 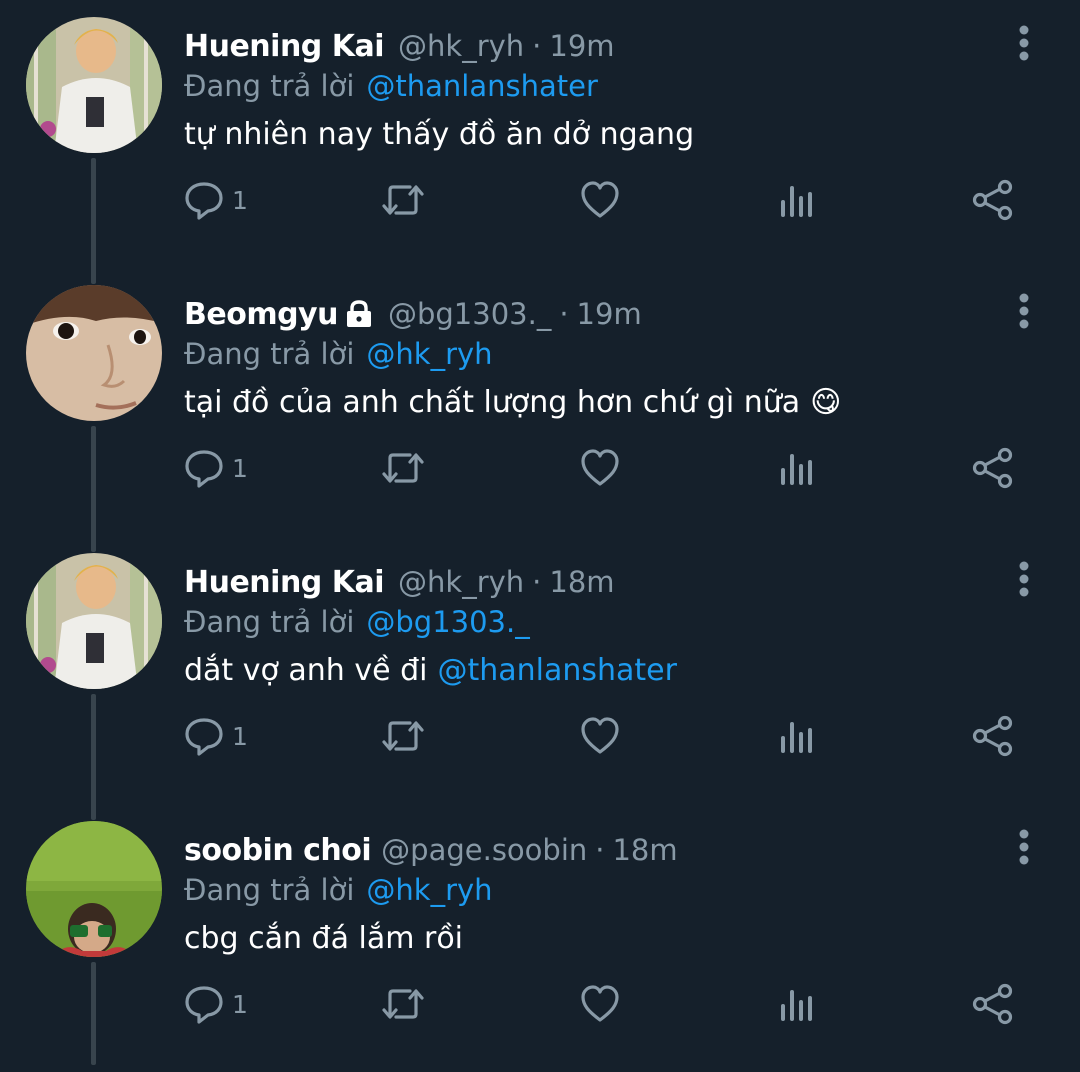 I want to click on tweet-body: dắt vợ anh về đi, so click(x=306, y=670).